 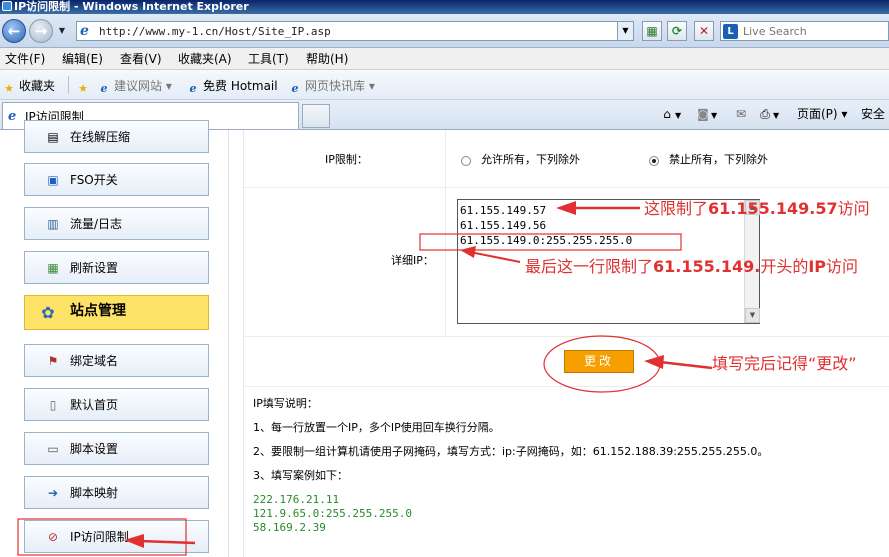 I want to click on home-button: ⌂ ▼, so click(x=670, y=115).